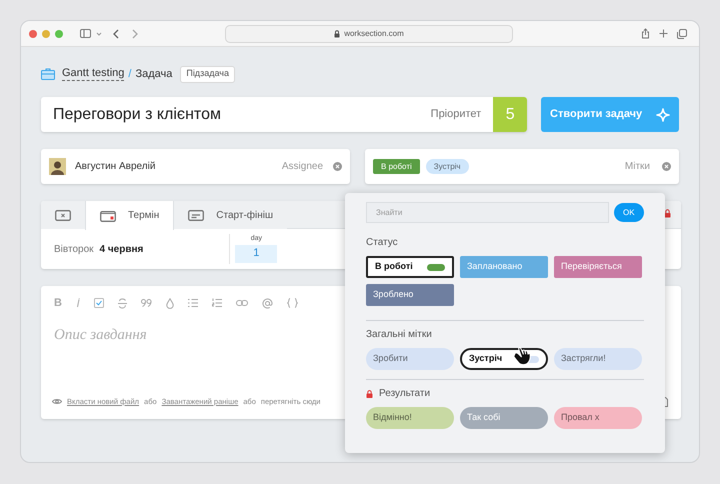 The width and height of the screenshot is (720, 484). What do you see at coordinates (610, 114) in the screenshot?
I see `create-task-button: Створити задачу` at bounding box center [610, 114].